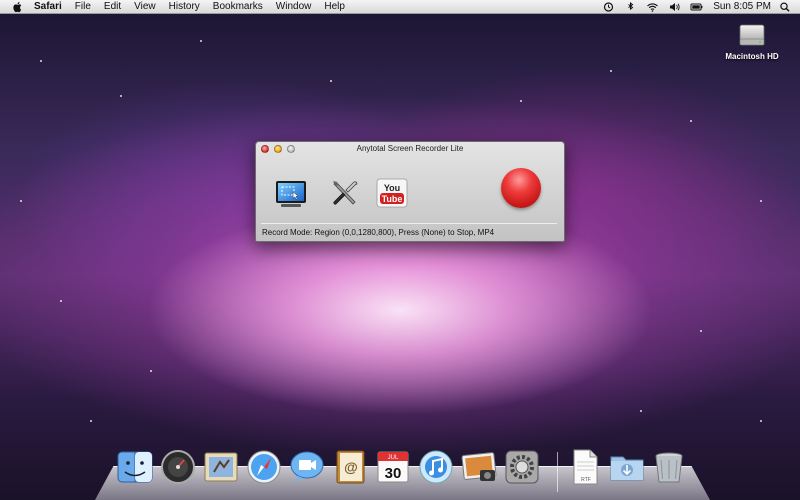  I want to click on drive-label: Macintosh HD, so click(752, 56).